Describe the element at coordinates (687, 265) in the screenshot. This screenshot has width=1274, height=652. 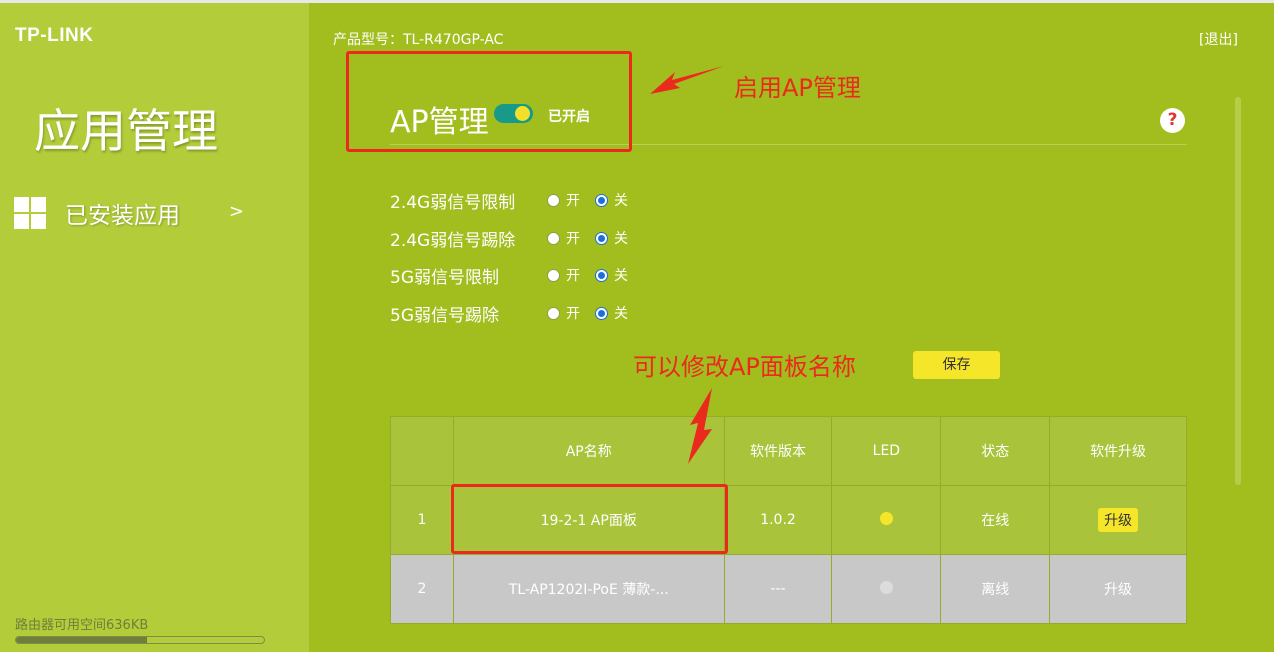
I see `annotation-arrows` at that location.